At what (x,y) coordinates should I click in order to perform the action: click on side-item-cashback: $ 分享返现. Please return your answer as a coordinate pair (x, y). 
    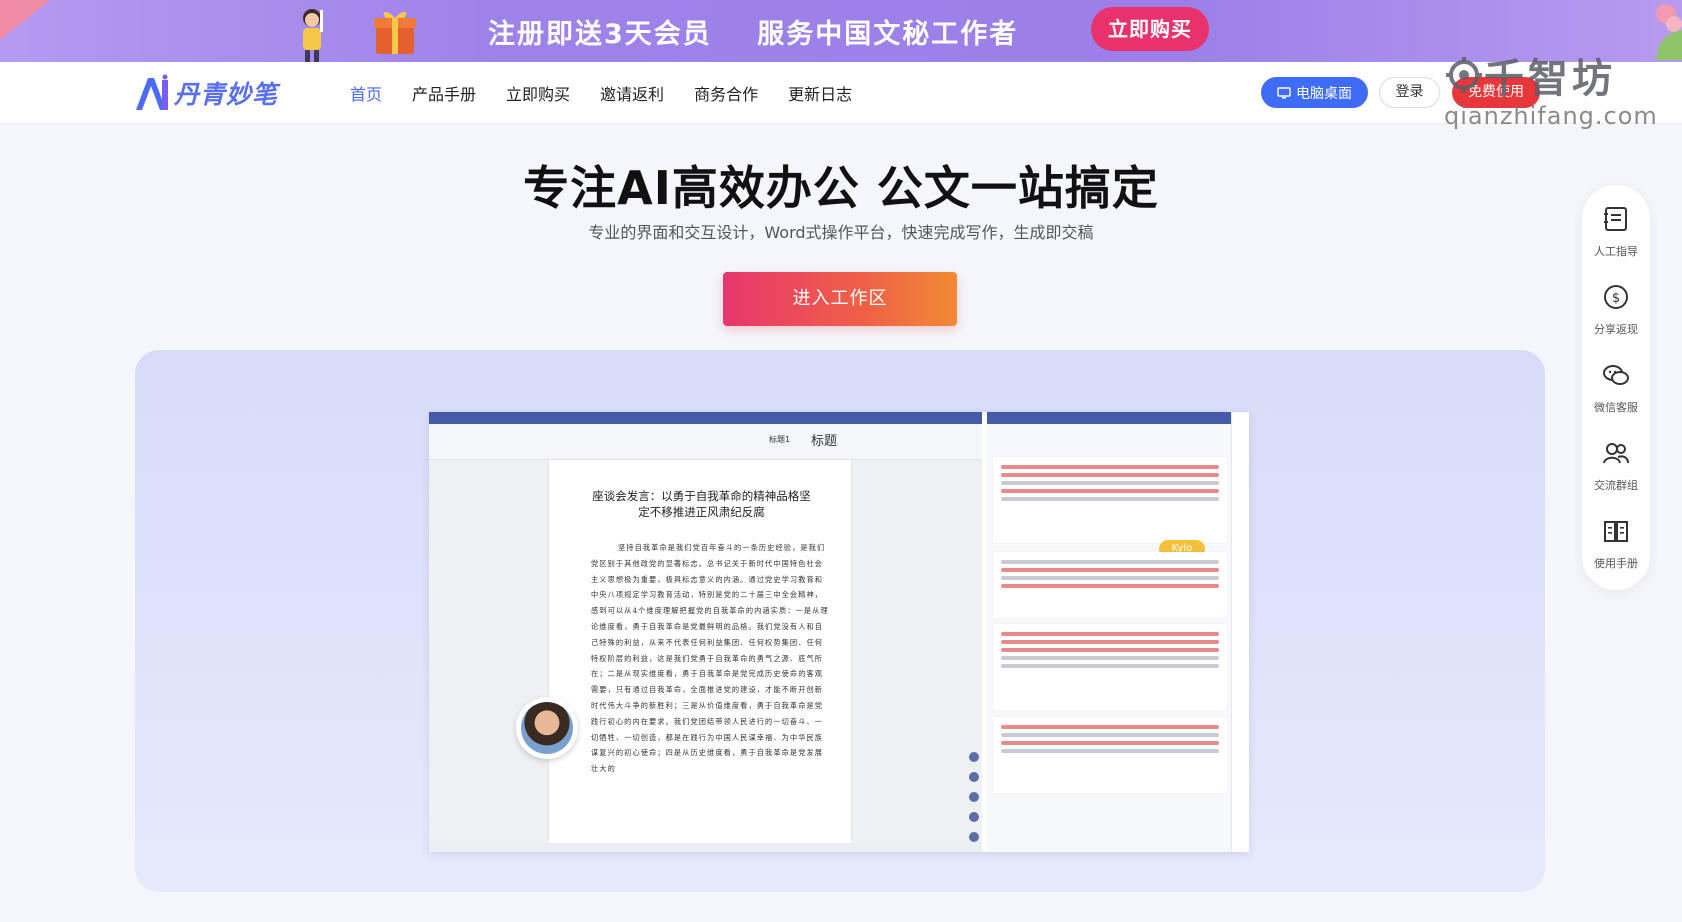
    Looking at the image, I should click on (1616, 310).